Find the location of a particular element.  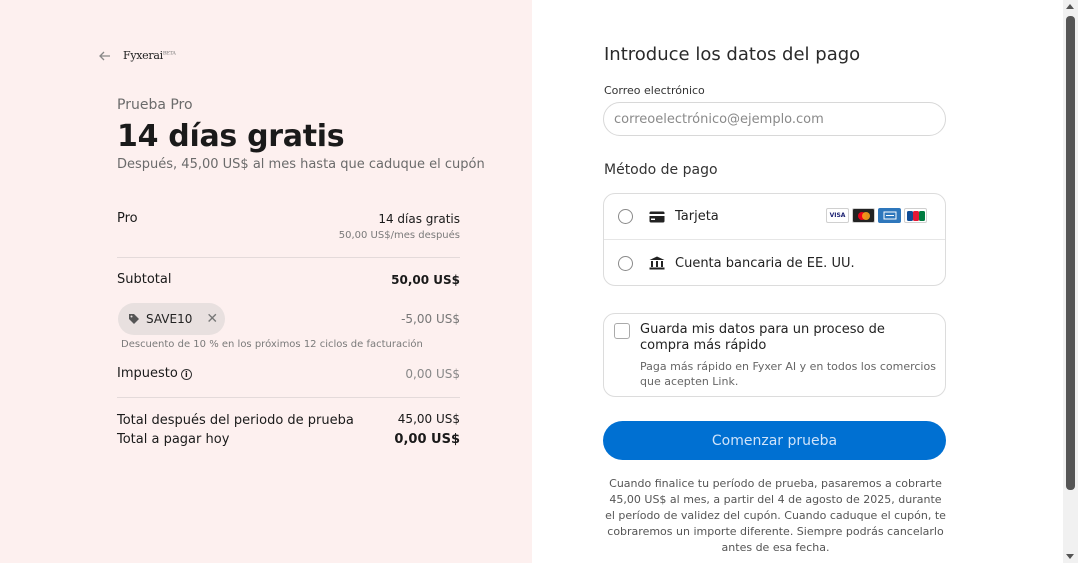

total-after-trial-label: Total después del periodo de prueba is located at coordinates (235, 420).